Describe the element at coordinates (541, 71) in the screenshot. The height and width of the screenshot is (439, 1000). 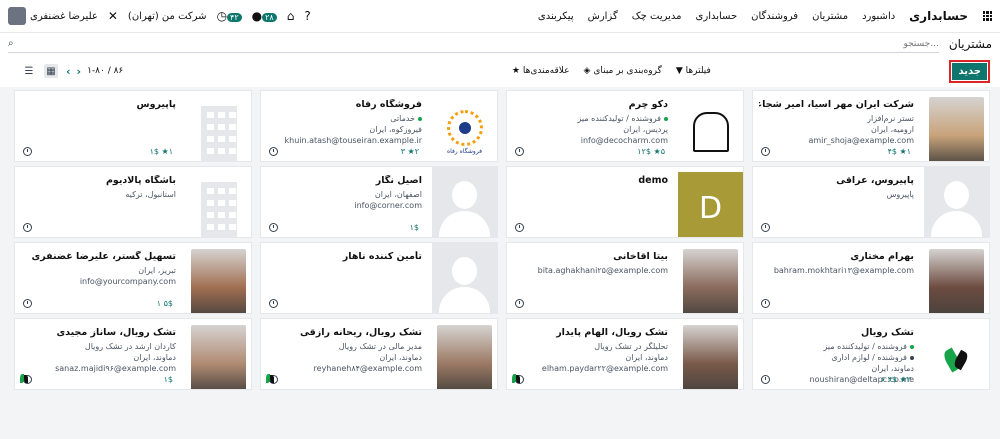
I see `favorites-button: ★ علاقه‌مندی‌ها` at that location.